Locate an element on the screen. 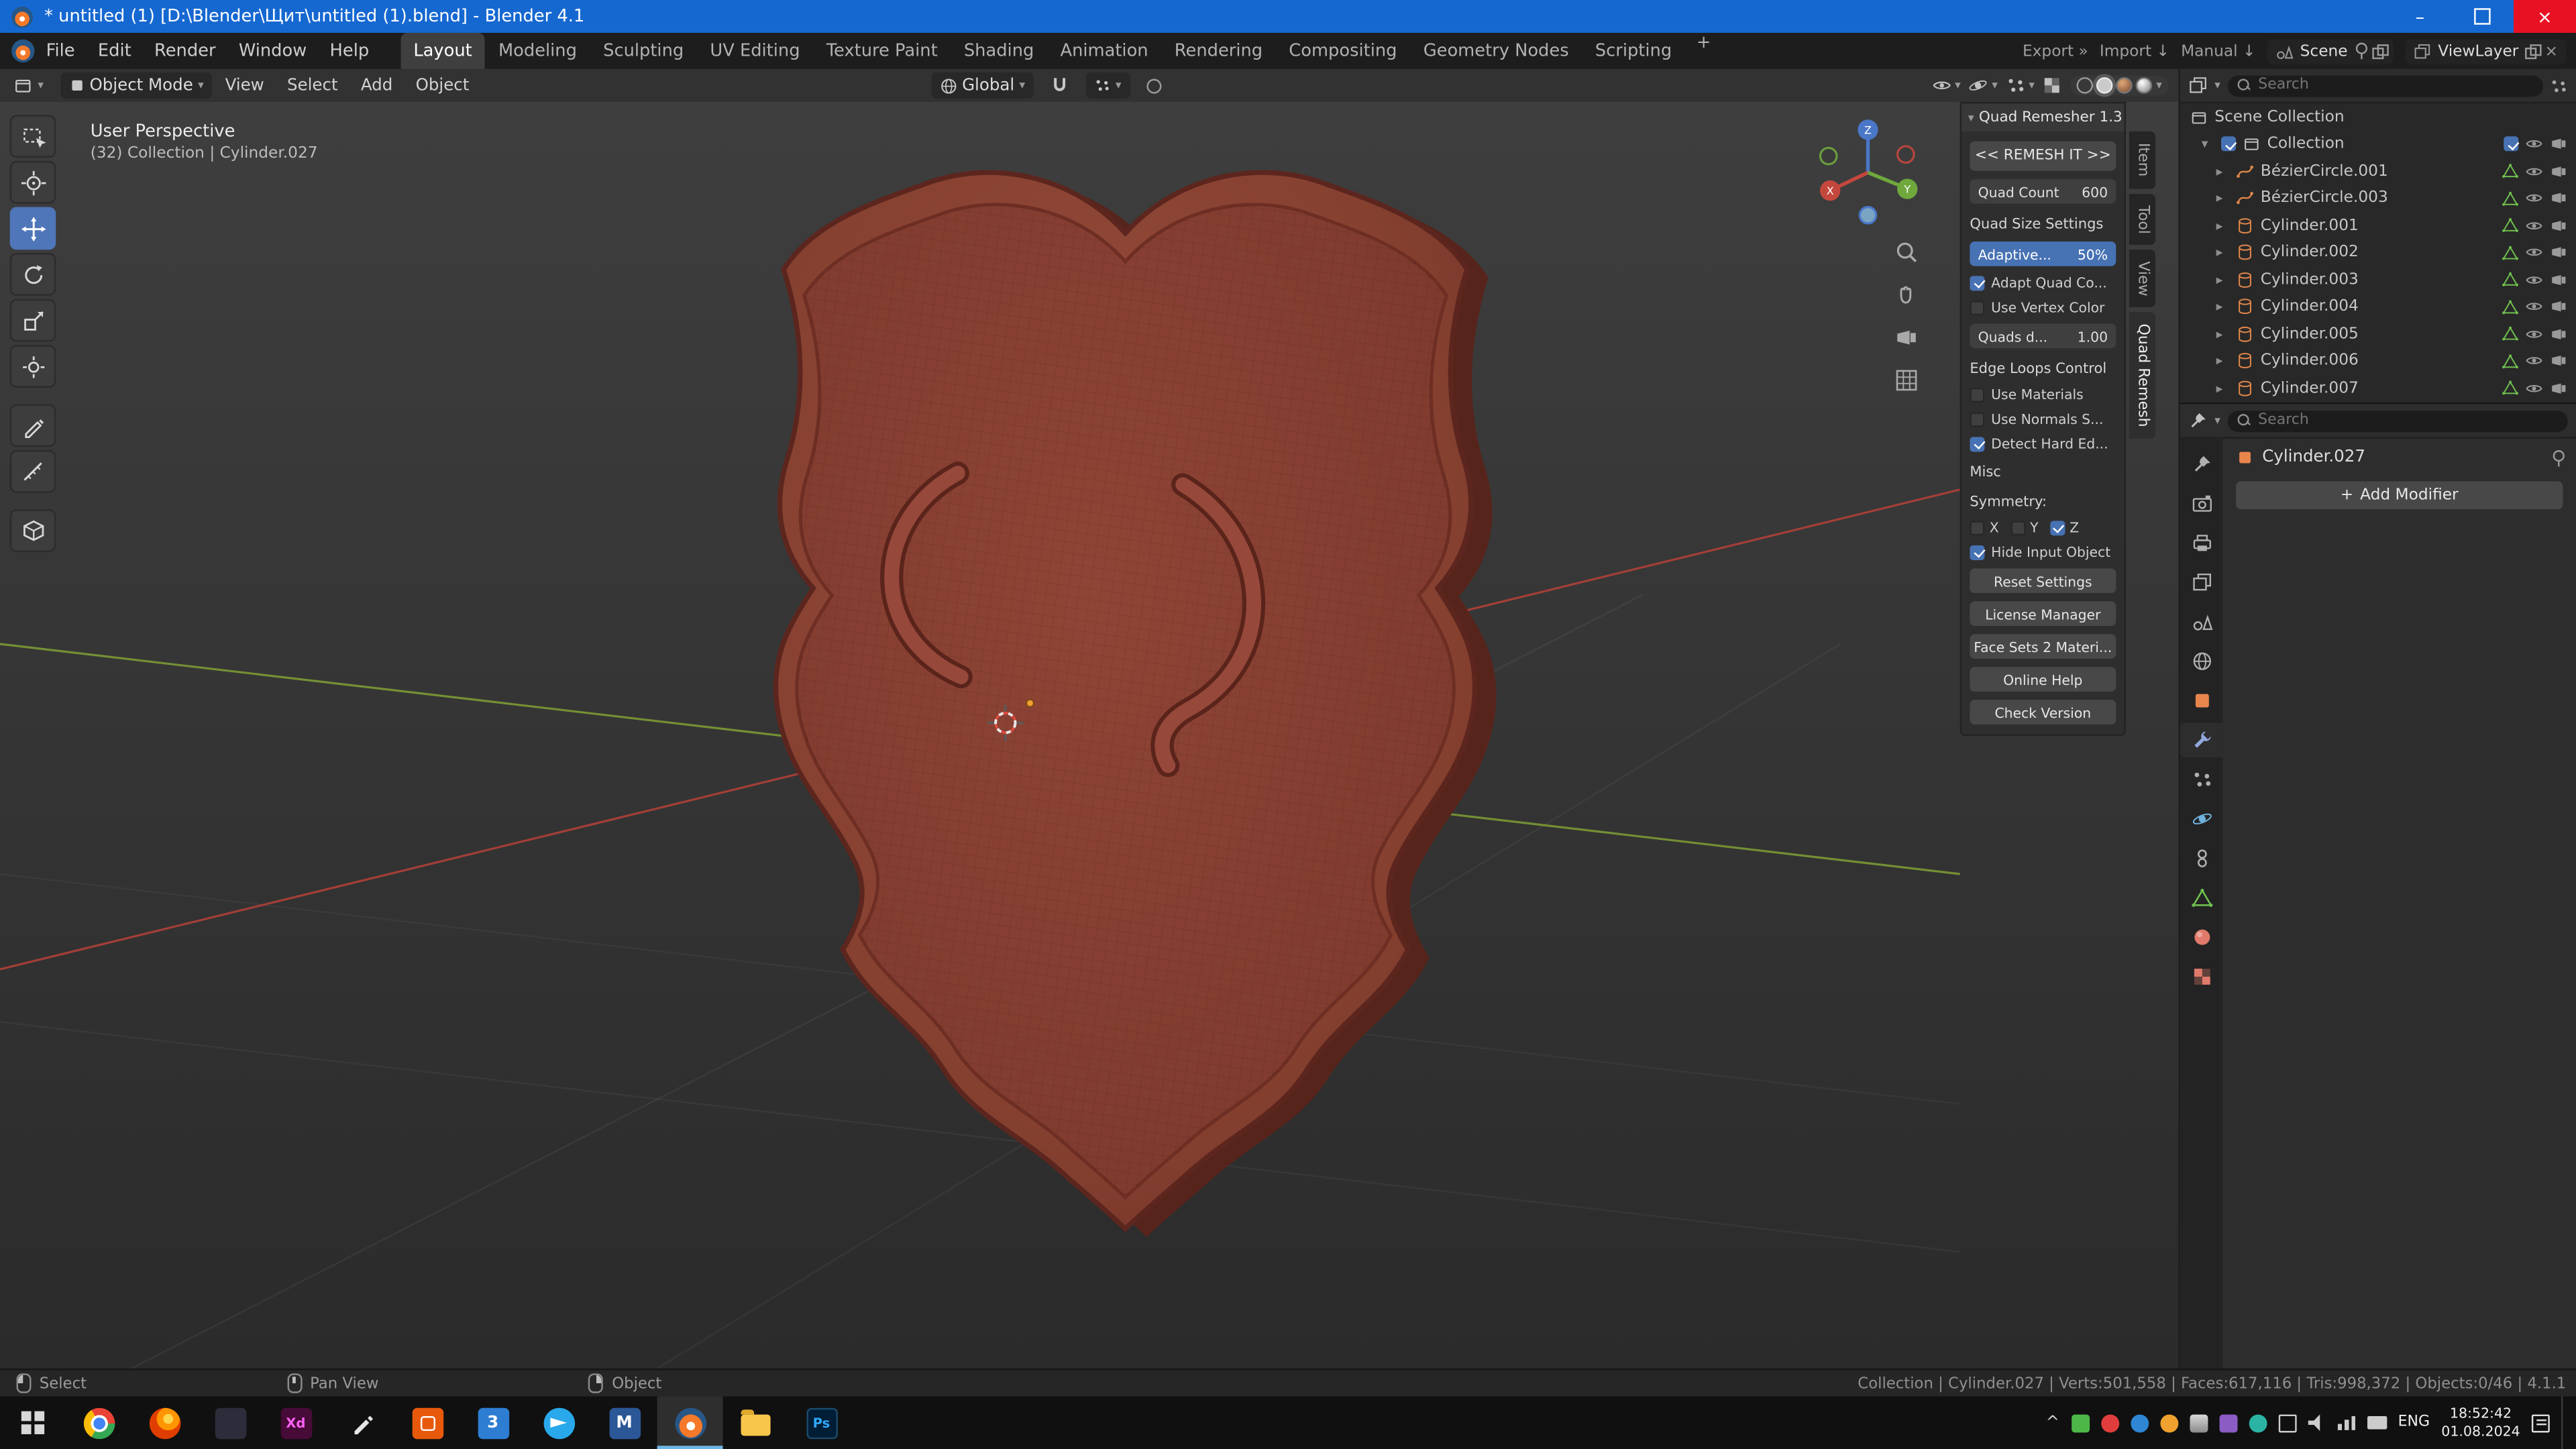 This screenshot has height=1449, width=2576. new-scene-icon is located at coordinates (2380, 52).